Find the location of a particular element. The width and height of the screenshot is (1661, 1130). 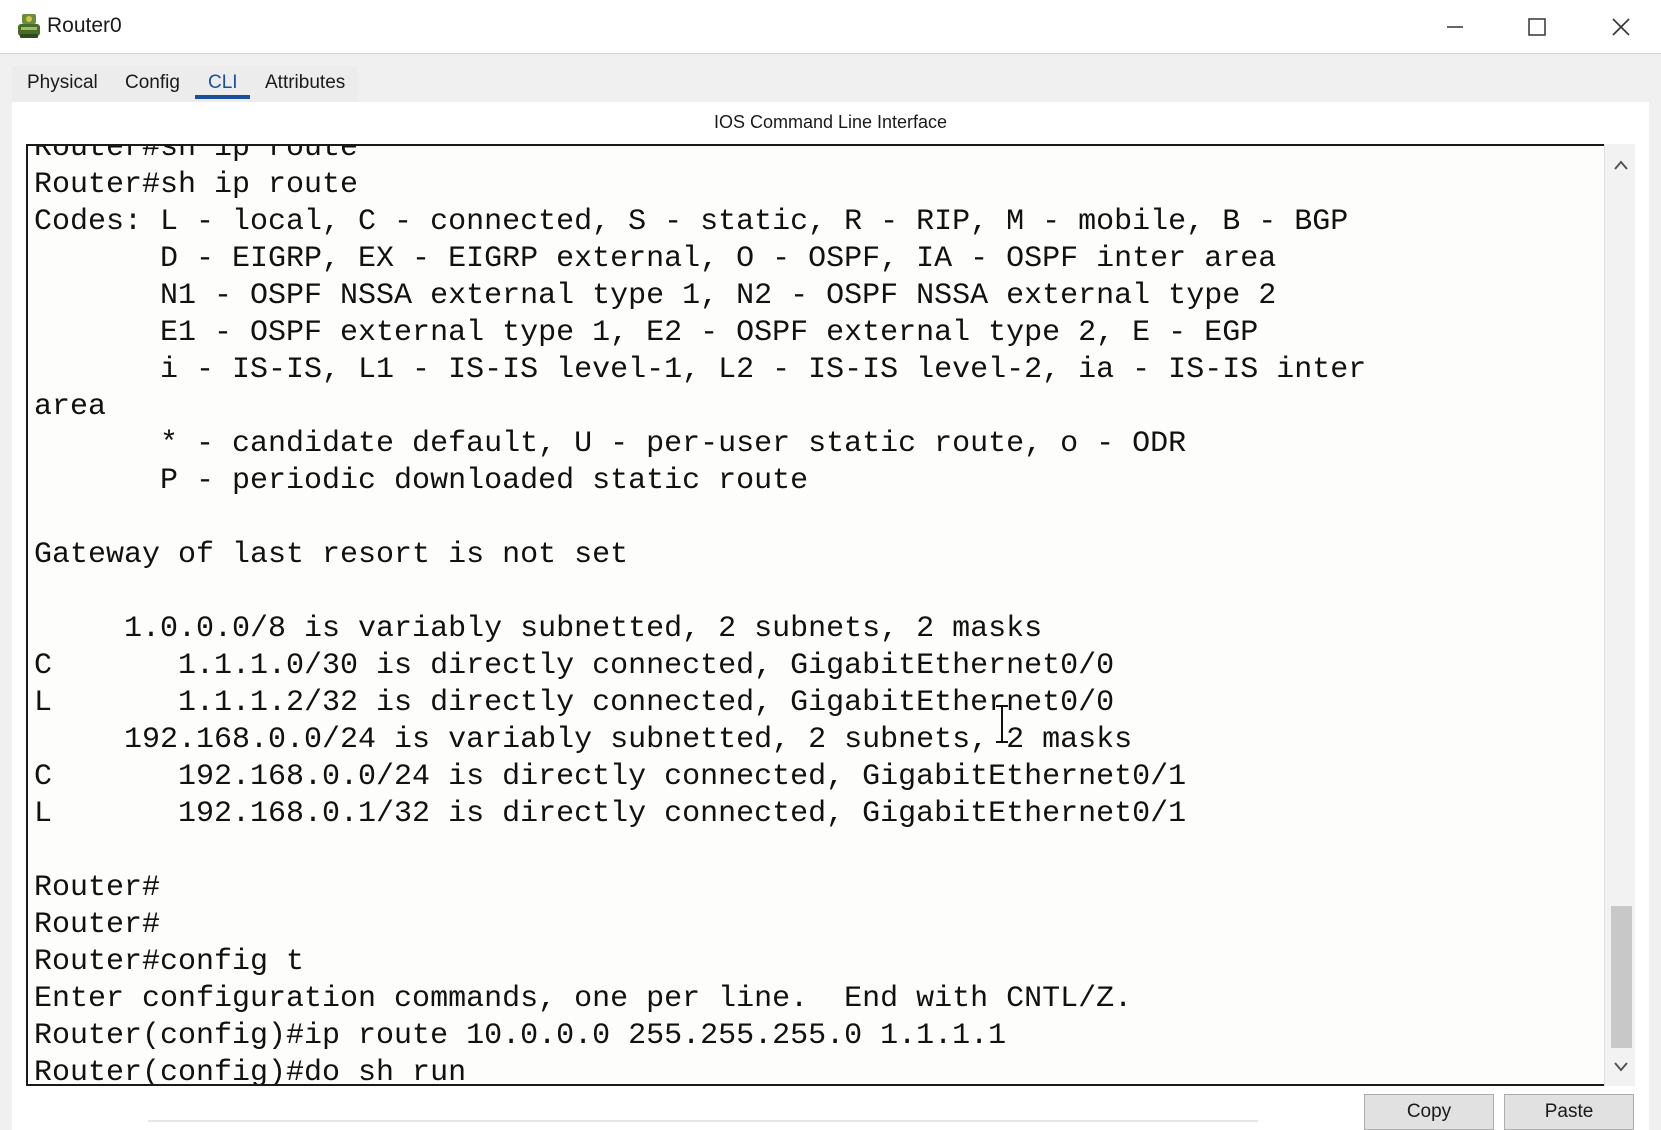

terminal-scrollbar is located at coordinates (1619, 615).